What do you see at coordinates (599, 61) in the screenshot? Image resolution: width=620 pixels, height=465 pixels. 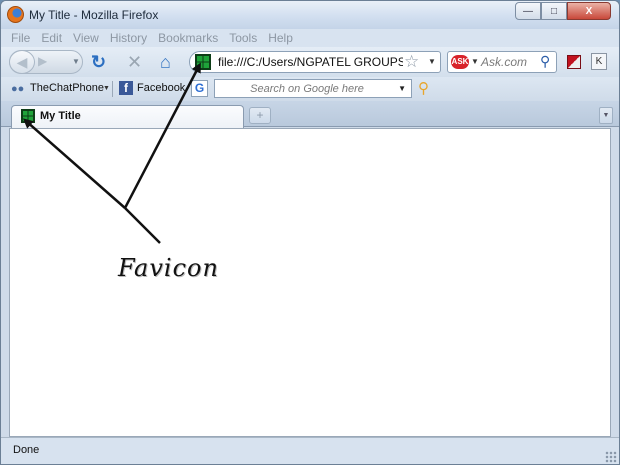 I see `k-addon-icon: K` at bounding box center [599, 61].